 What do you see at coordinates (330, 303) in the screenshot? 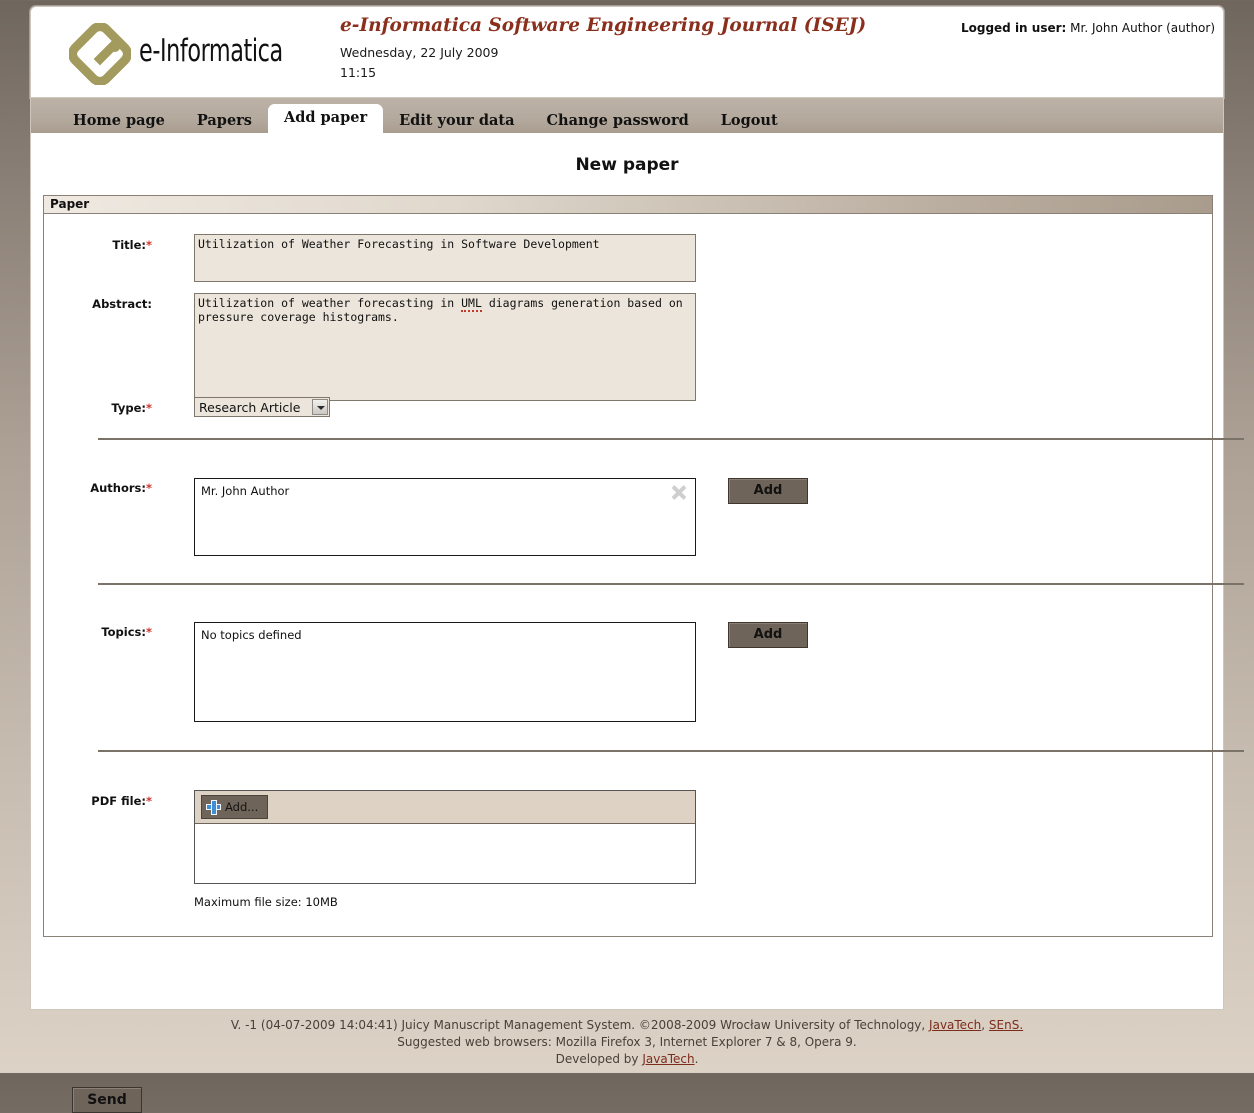
I see `abstract-text-before: Utilization of weather forecasting in` at bounding box center [330, 303].